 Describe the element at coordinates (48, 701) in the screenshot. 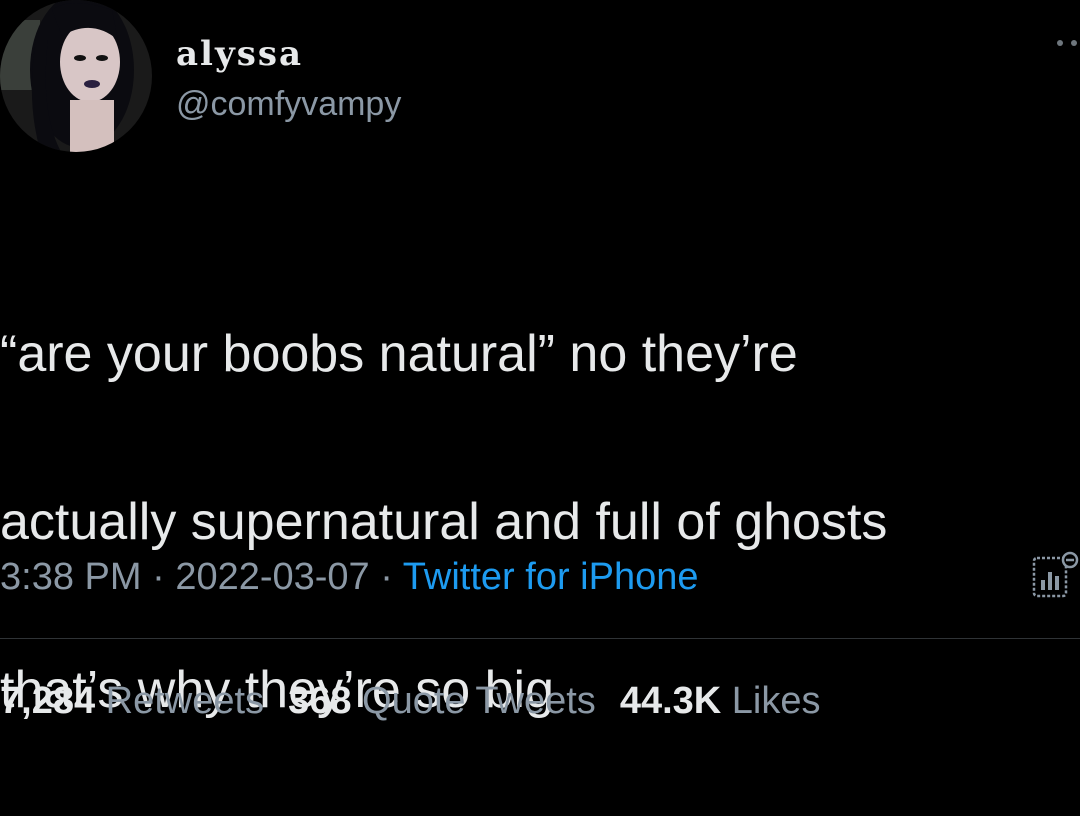

I see `retweets-count: 7,284` at that location.